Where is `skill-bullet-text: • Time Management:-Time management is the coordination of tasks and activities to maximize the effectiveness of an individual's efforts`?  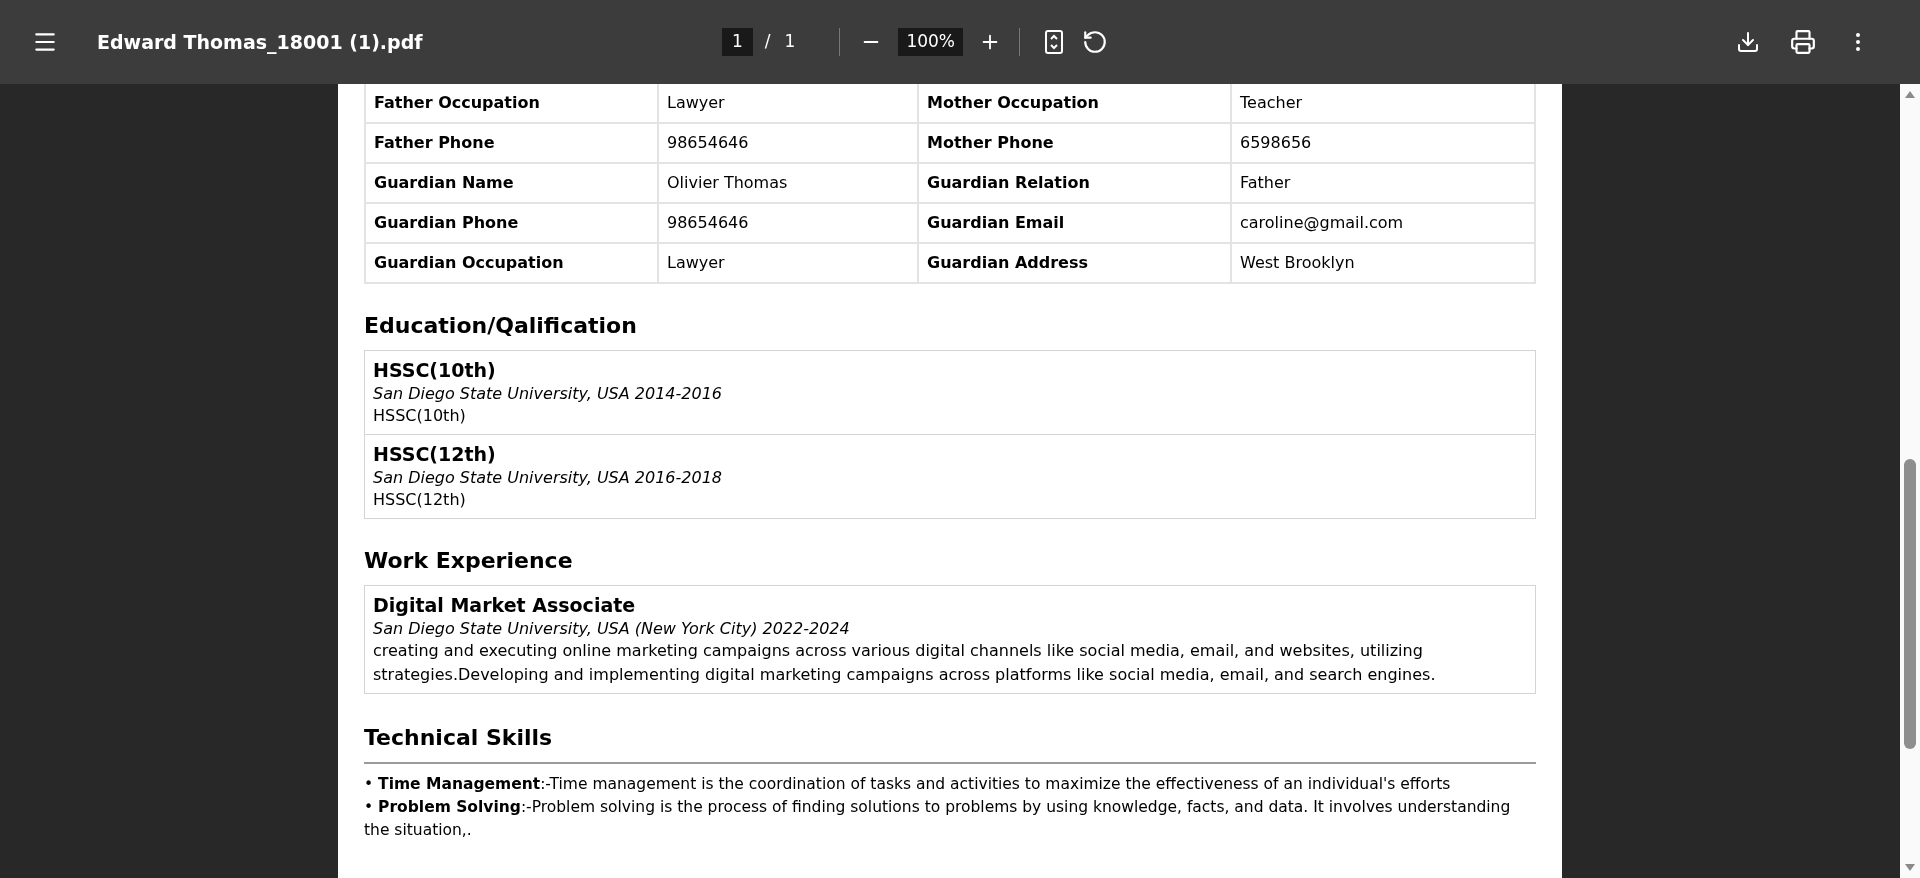
skill-bullet-text: • Time Management:-Time management is the coordination of tasks and activities to maximize the effectiveness of an individual's efforts is located at coordinates (908, 784).